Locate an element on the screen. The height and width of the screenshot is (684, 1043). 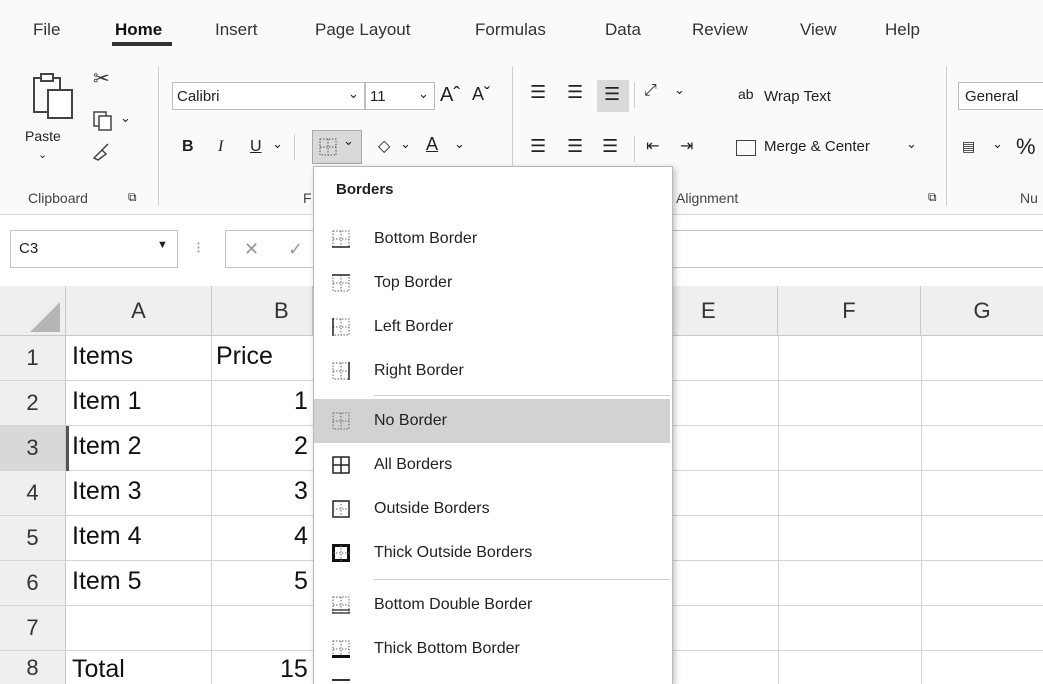
formula-input is located at coordinates (858, 249).